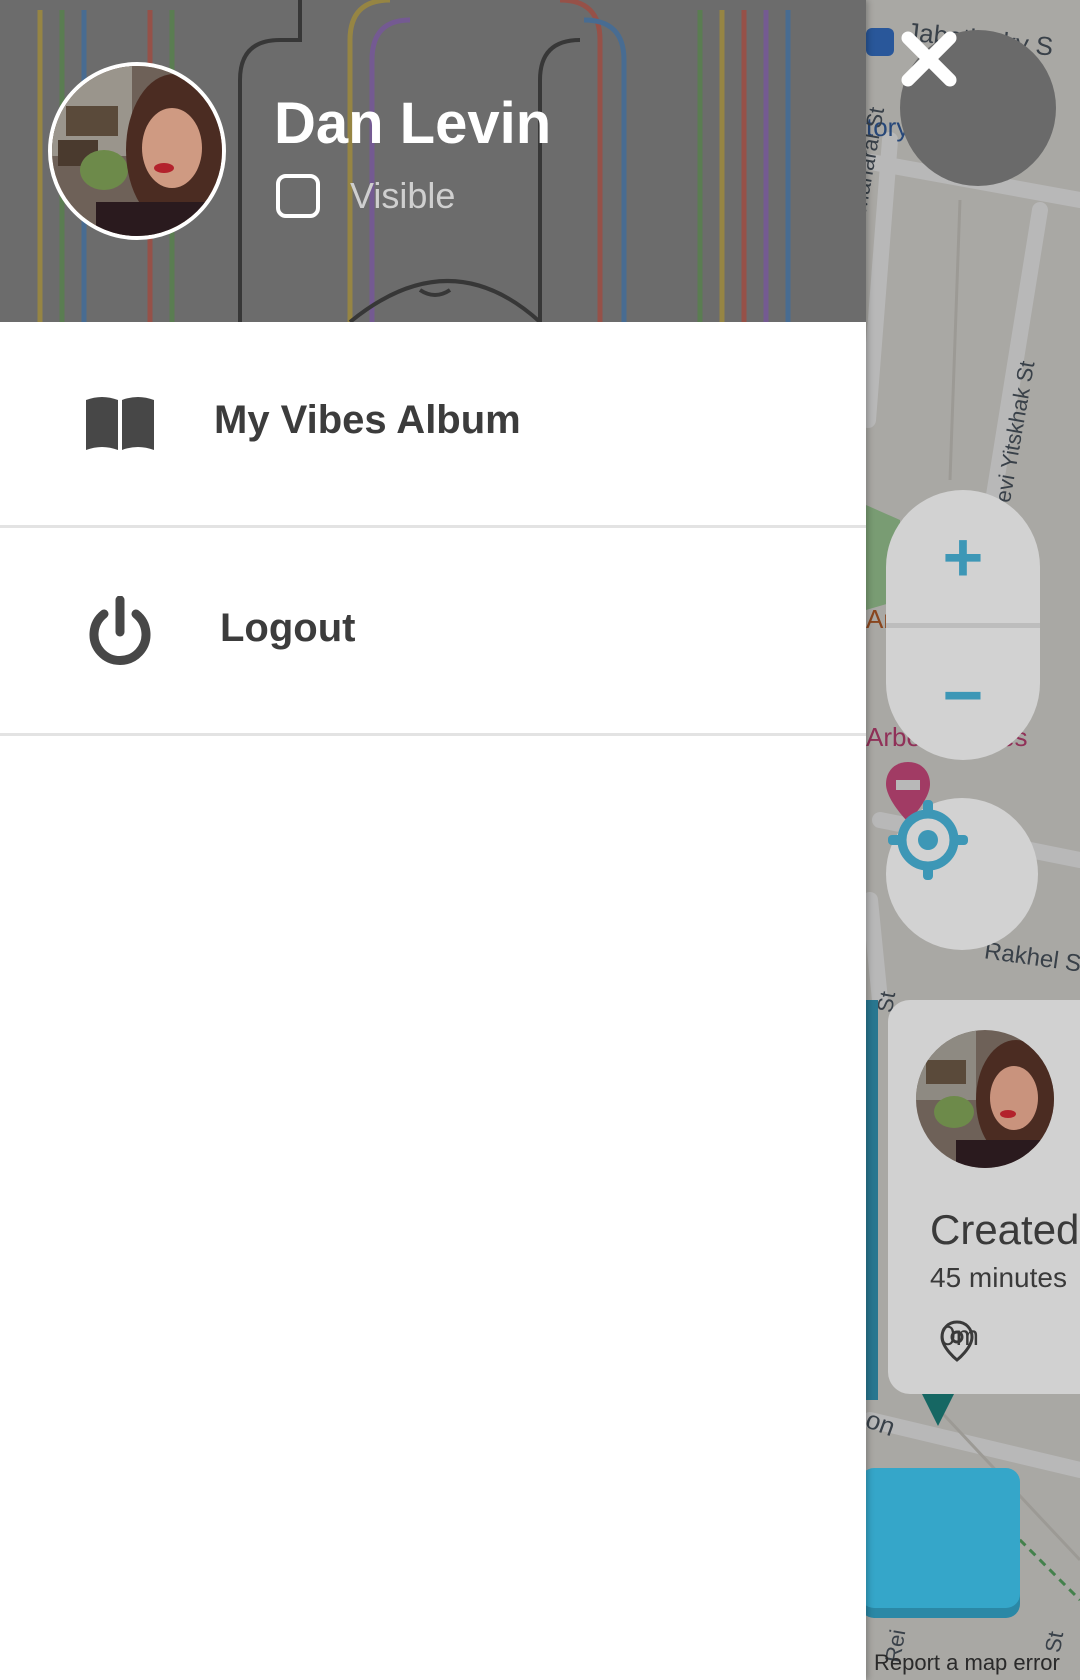 This screenshot has height=1680, width=1080. I want to click on report-map-error-link: Report a map error, so click(967, 1663).